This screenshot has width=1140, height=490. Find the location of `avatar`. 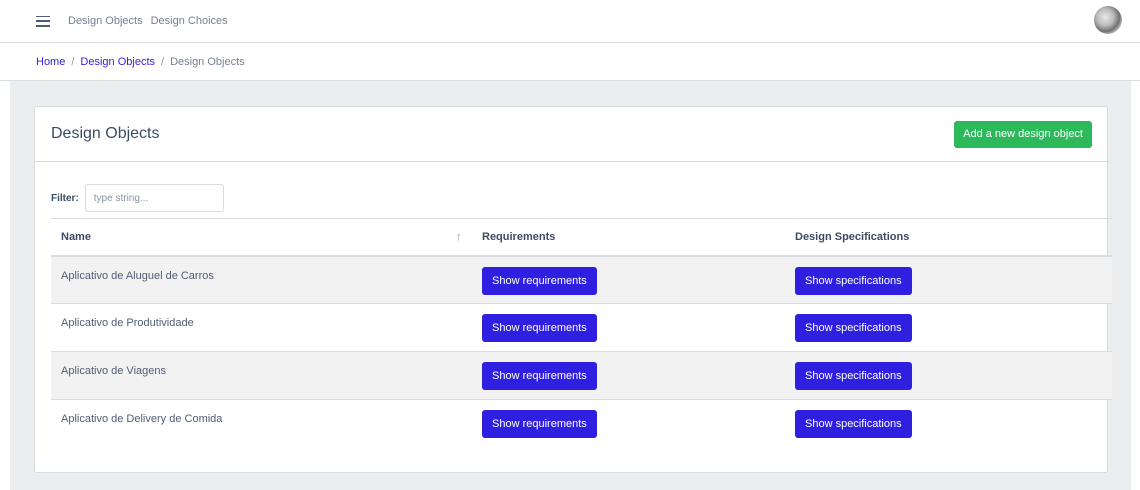

avatar is located at coordinates (1108, 20).